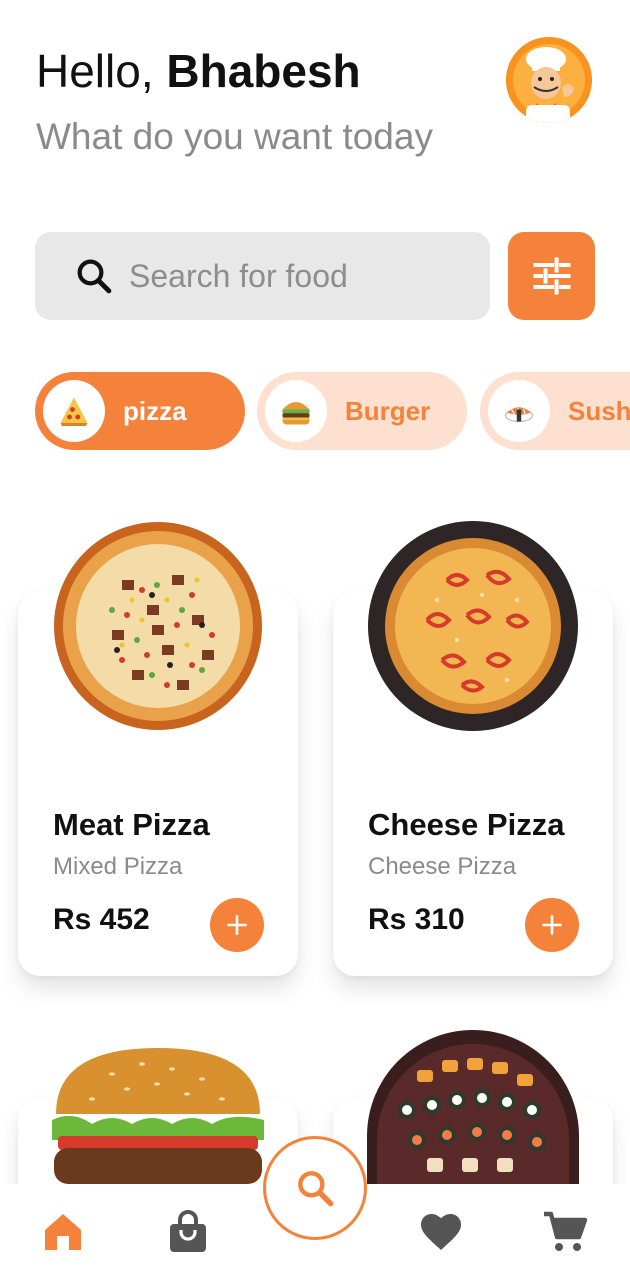 This screenshot has width=630, height=1280. Describe the element at coordinates (74, 411) in the screenshot. I see `pizza-icon` at that location.